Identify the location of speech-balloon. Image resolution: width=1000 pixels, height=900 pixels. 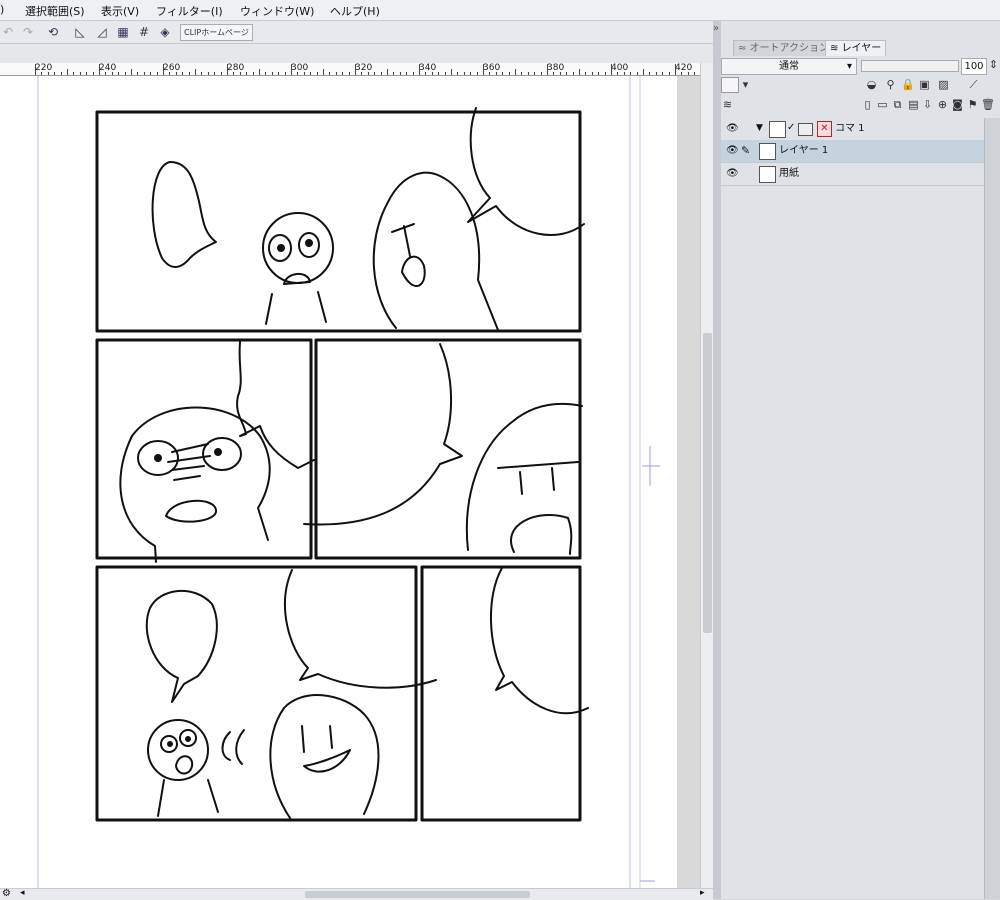
(181, 646).